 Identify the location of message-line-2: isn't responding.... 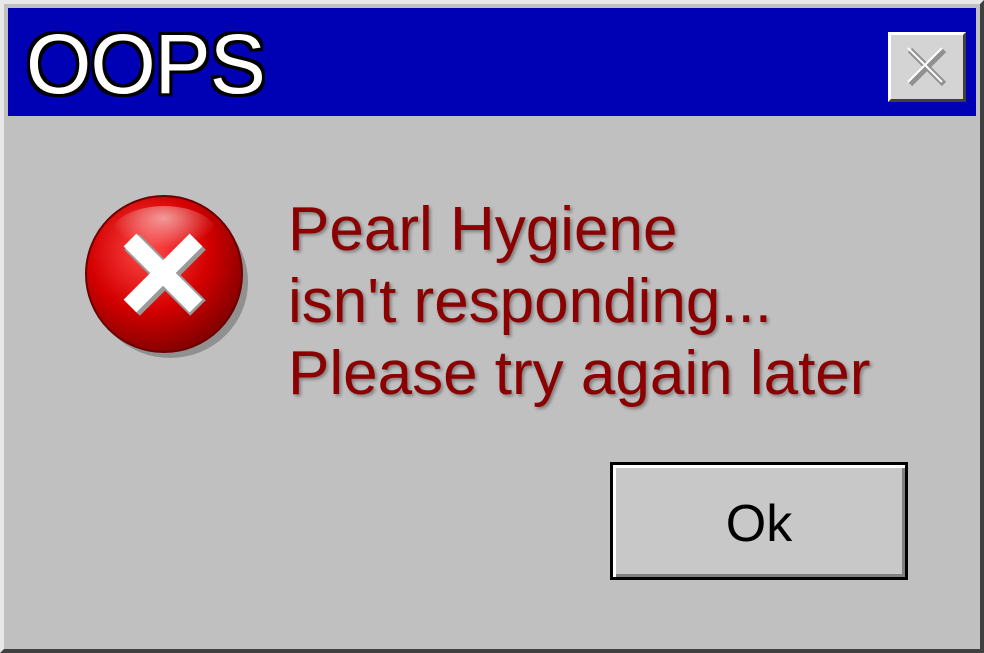
(530, 301).